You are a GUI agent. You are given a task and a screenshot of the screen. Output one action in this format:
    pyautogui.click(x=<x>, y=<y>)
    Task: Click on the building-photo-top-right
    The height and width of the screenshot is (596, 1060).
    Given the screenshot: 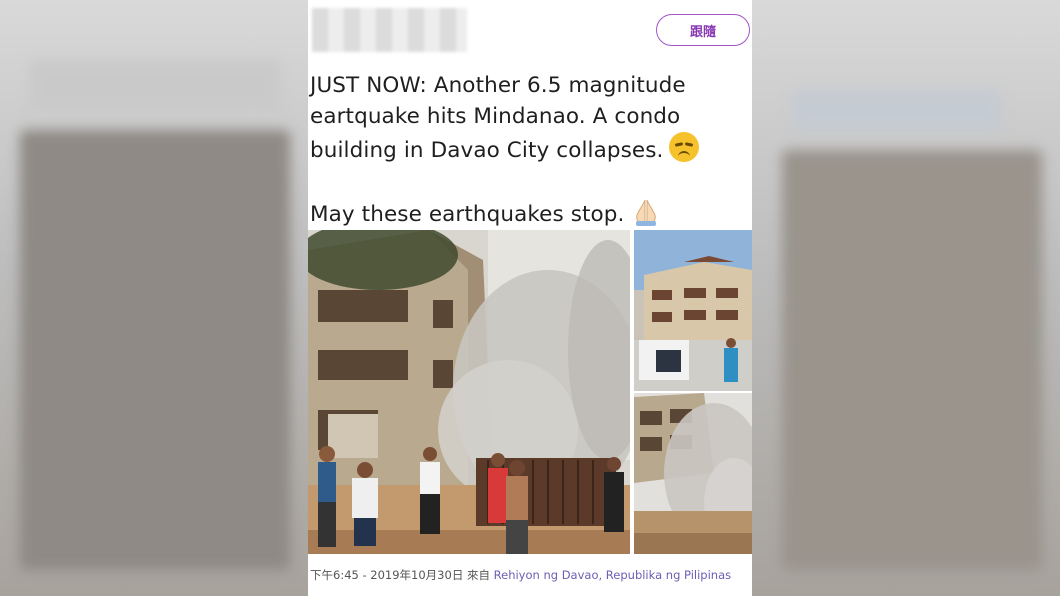 What is the action you would take?
    pyautogui.click(x=693, y=310)
    